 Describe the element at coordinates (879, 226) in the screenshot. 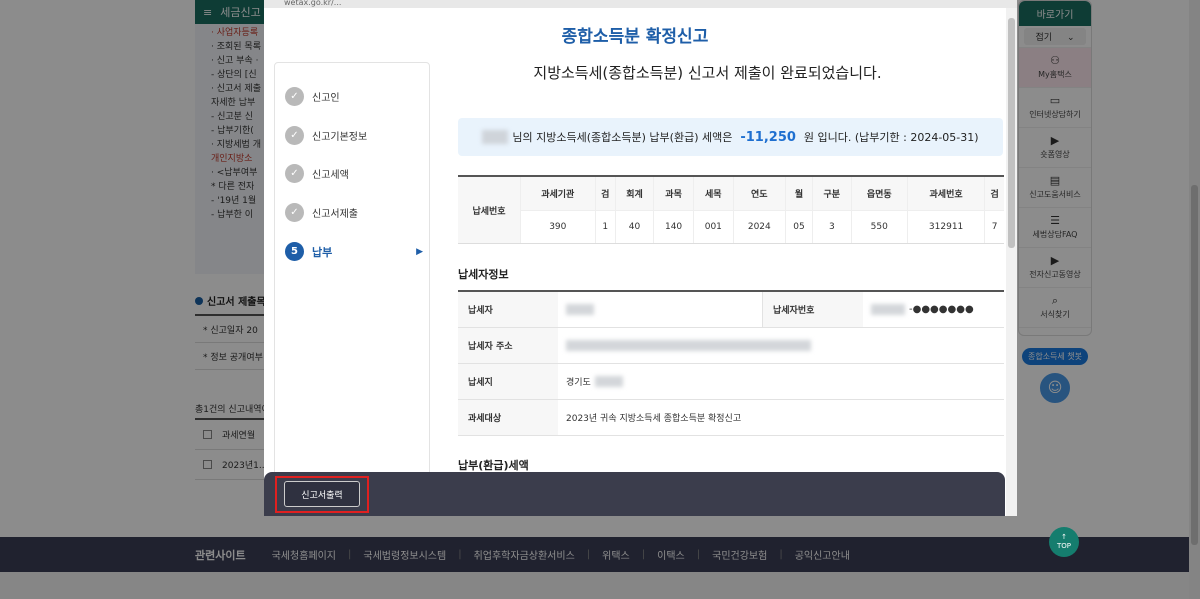

I see `cell-value: 550` at that location.